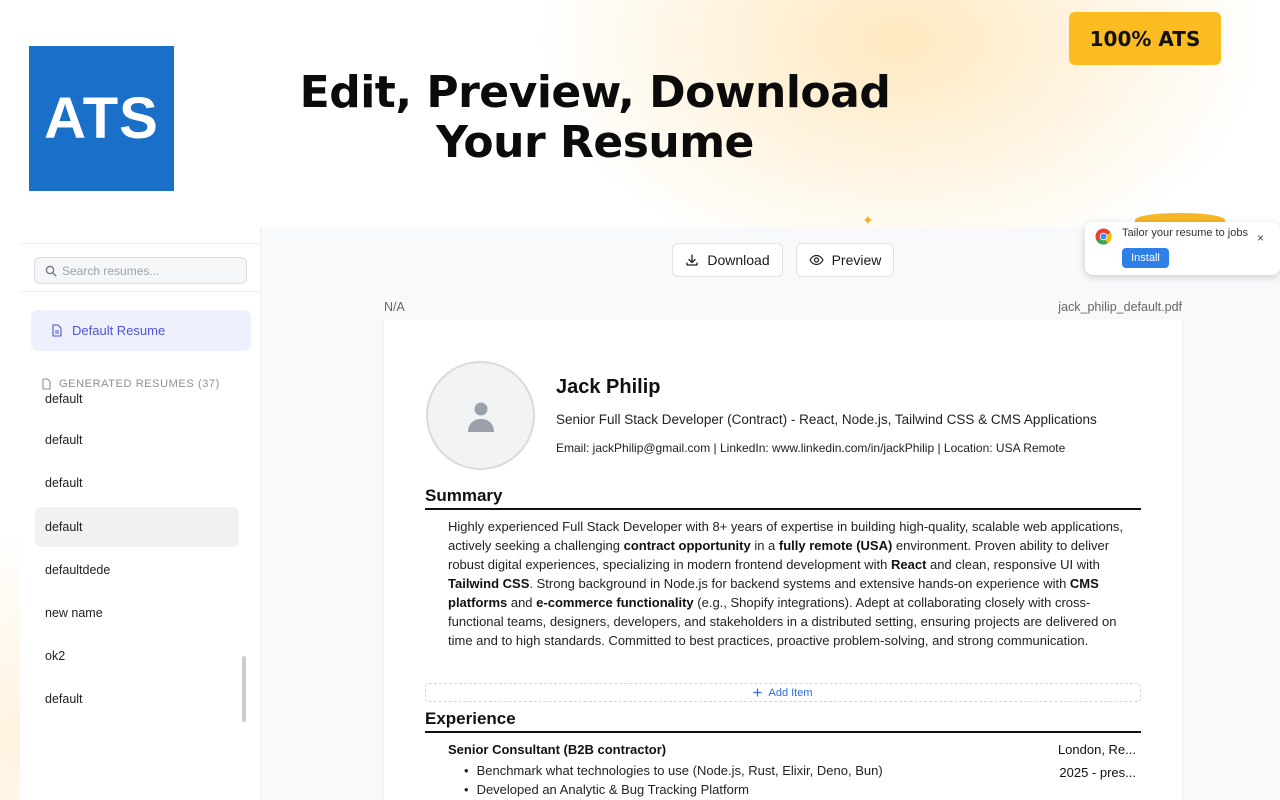 This screenshot has height=800, width=1280. I want to click on summary-bold: e-commerce functionality, so click(615, 602).